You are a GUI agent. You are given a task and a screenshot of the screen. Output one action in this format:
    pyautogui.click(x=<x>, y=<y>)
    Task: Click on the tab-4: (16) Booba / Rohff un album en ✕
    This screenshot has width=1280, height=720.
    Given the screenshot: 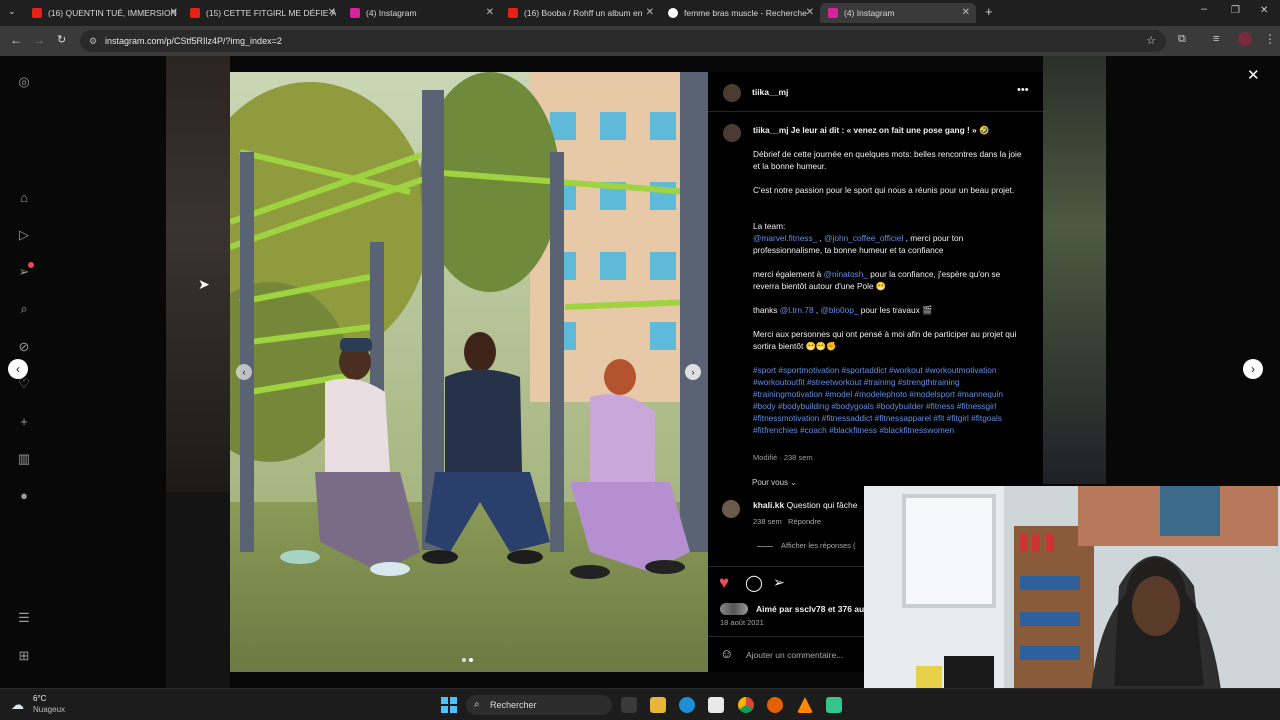 What is the action you would take?
    pyautogui.click(x=581, y=13)
    